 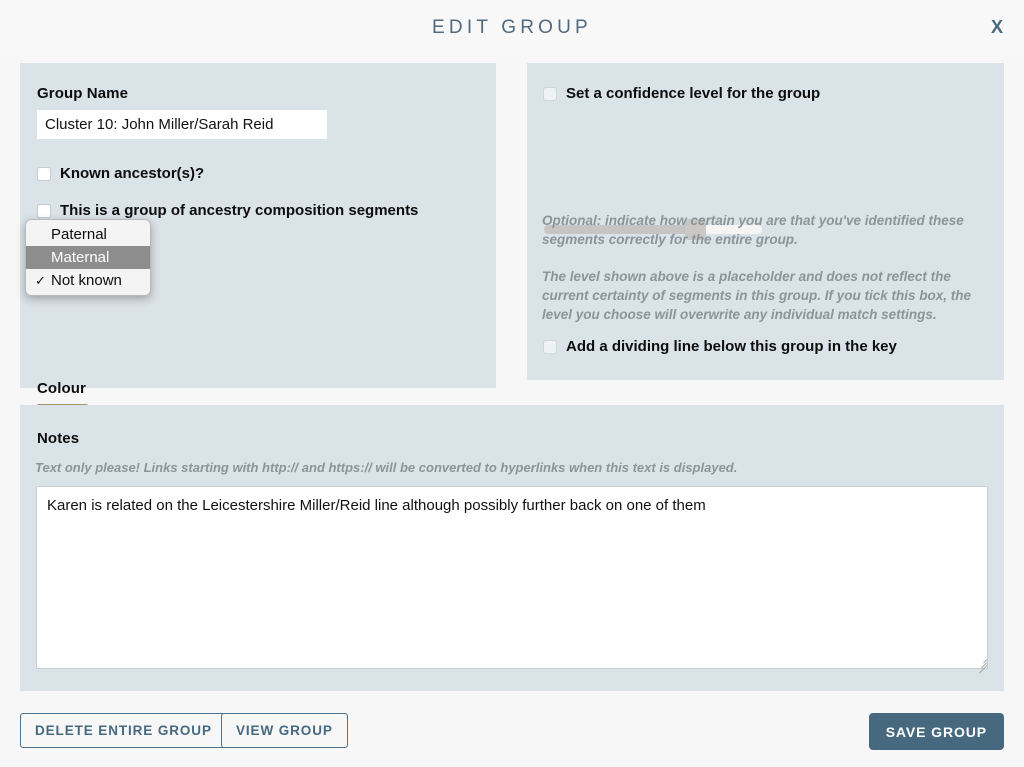 What do you see at coordinates (83, 93) in the screenshot?
I see `group-name-label: Group Name` at bounding box center [83, 93].